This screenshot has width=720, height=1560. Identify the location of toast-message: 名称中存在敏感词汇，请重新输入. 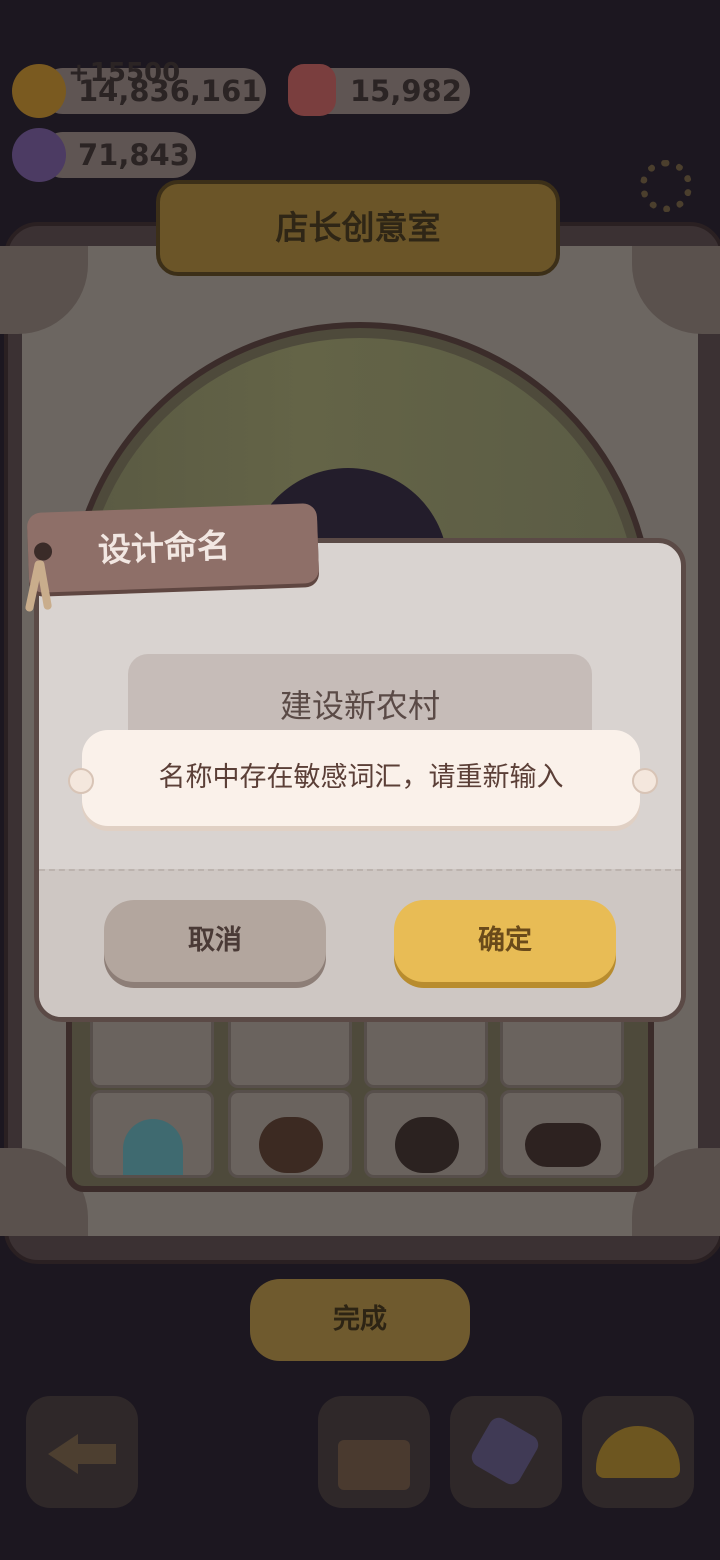
(361, 777).